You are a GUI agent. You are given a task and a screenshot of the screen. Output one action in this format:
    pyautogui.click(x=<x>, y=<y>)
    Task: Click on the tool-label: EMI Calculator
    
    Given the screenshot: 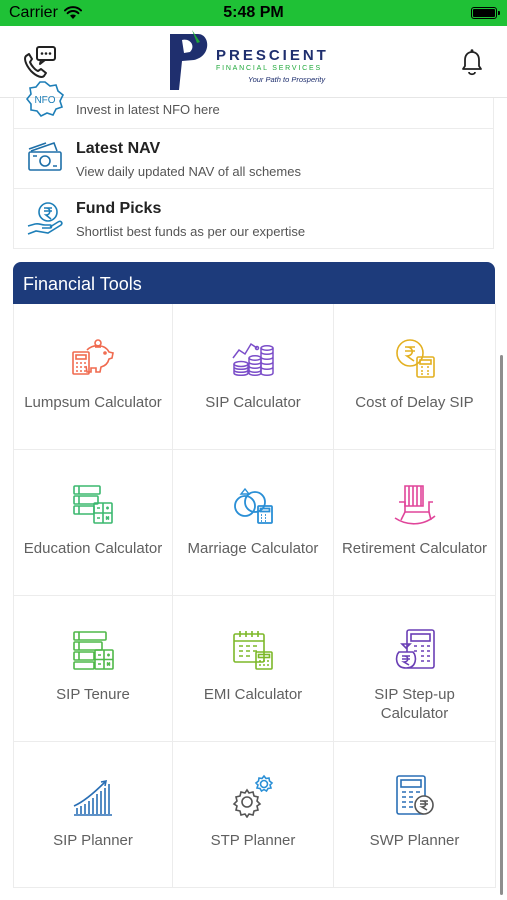 What is the action you would take?
    pyautogui.click(x=253, y=694)
    